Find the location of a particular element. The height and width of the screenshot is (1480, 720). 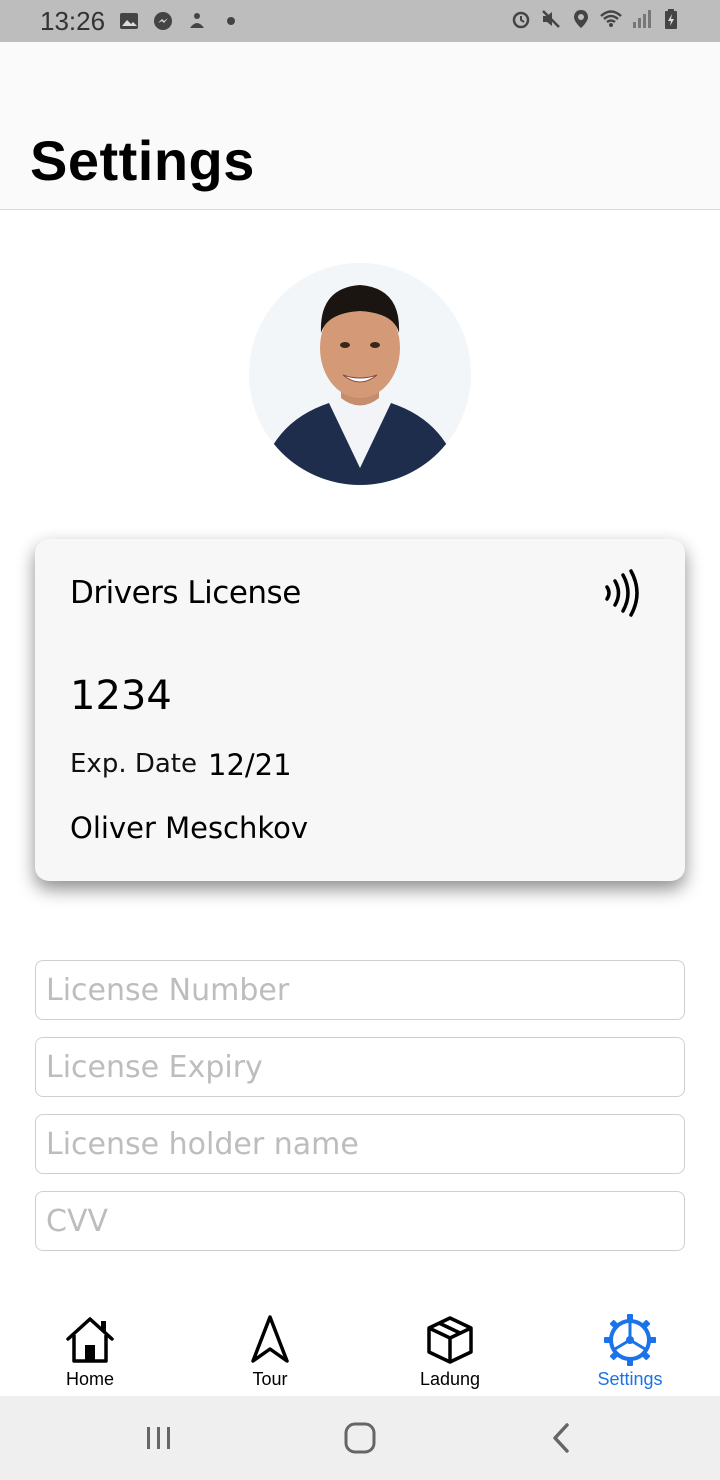

exp-date-value: 12/21 is located at coordinates (250, 765).